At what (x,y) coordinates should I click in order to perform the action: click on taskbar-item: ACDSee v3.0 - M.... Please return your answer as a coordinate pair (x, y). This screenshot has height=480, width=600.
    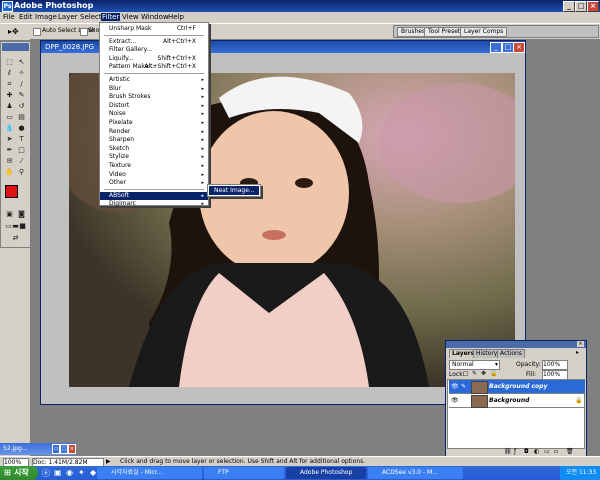
    Looking at the image, I should click on (415, 473).